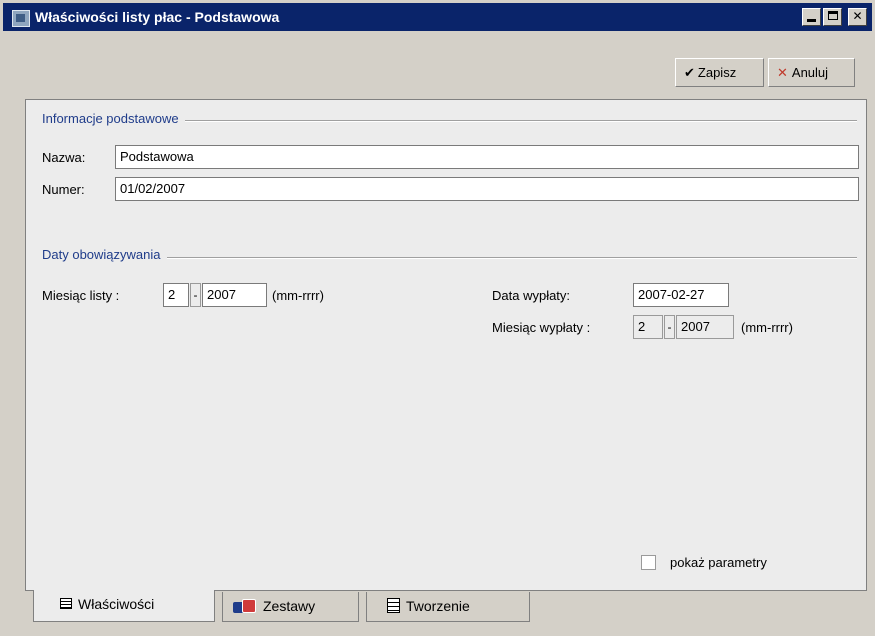 This screenshot has width=875, height=636. I want to click on save-button: ✔ Zapisz, so click(719, 72).